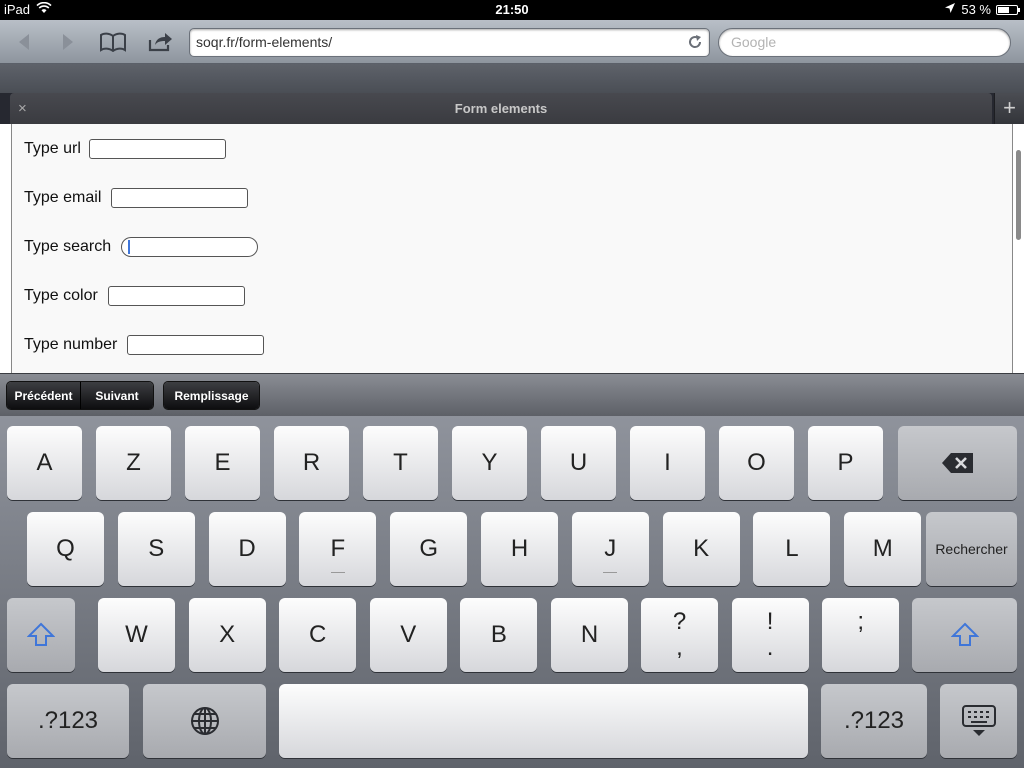  I want to click on key-label: O, so click(756, 462).